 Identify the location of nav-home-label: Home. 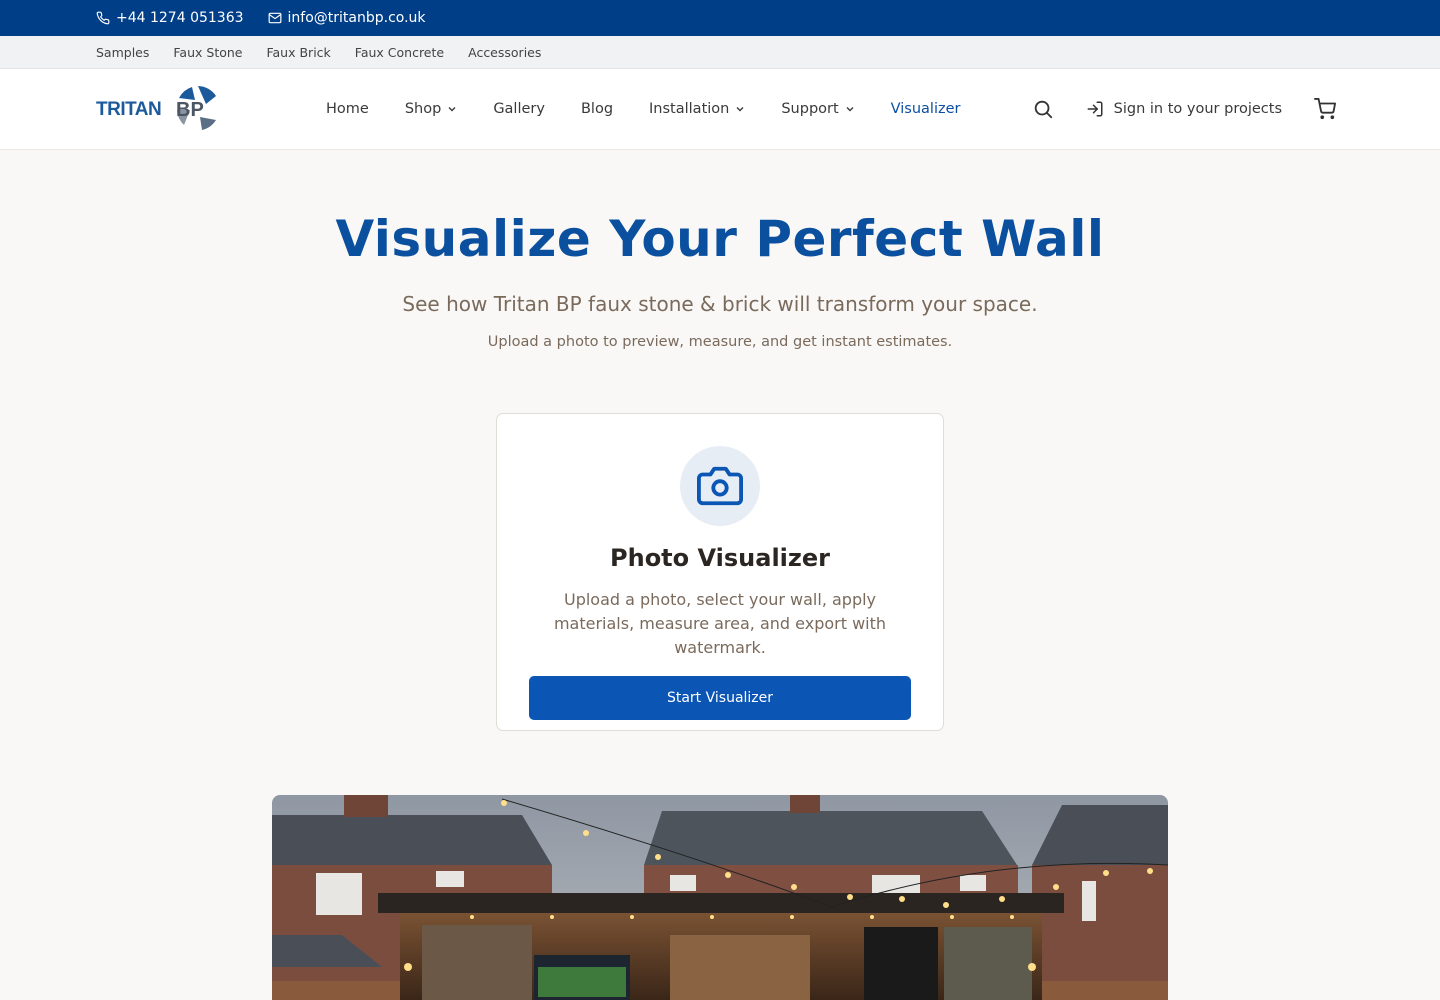
(347, 109).